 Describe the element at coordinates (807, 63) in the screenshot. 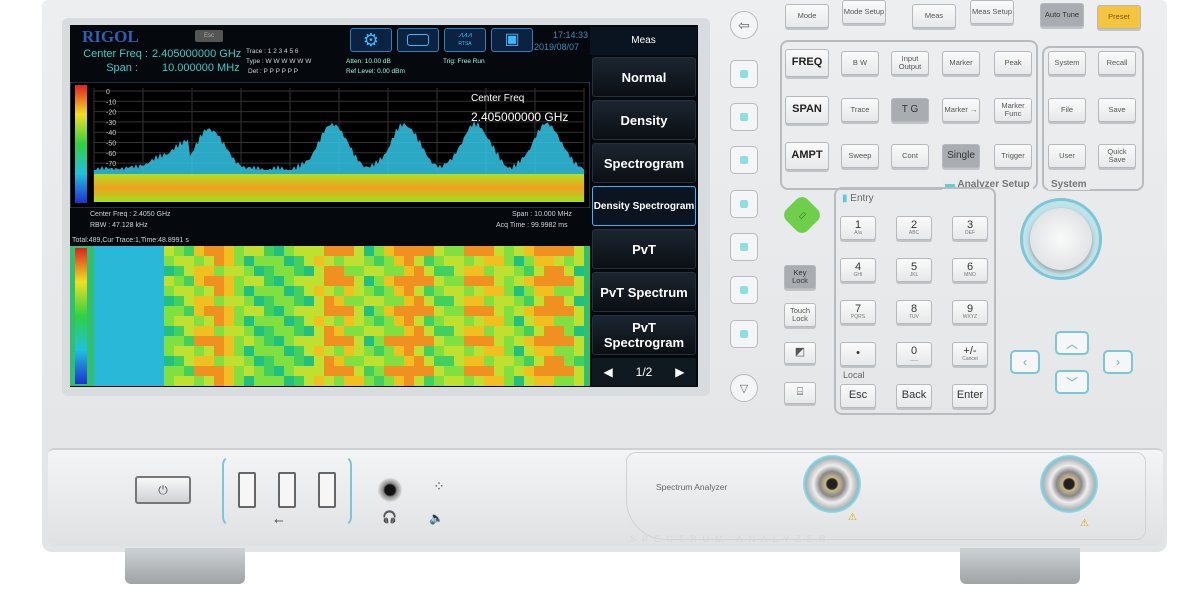

I see `freq-key: FREQ` at that location.